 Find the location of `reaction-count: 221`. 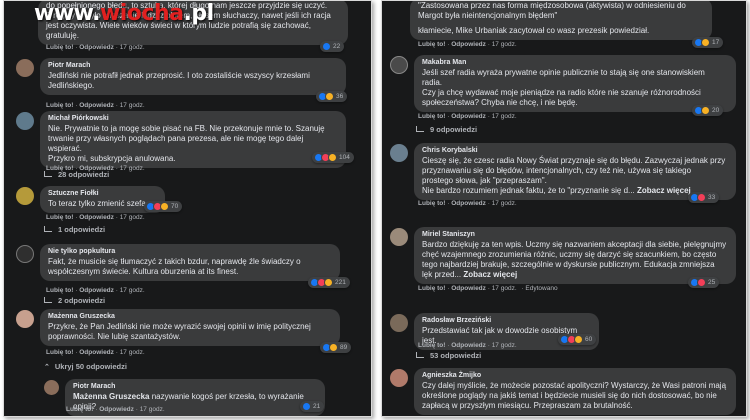

reaction-count: 221 is located at coordinates (340, 282).